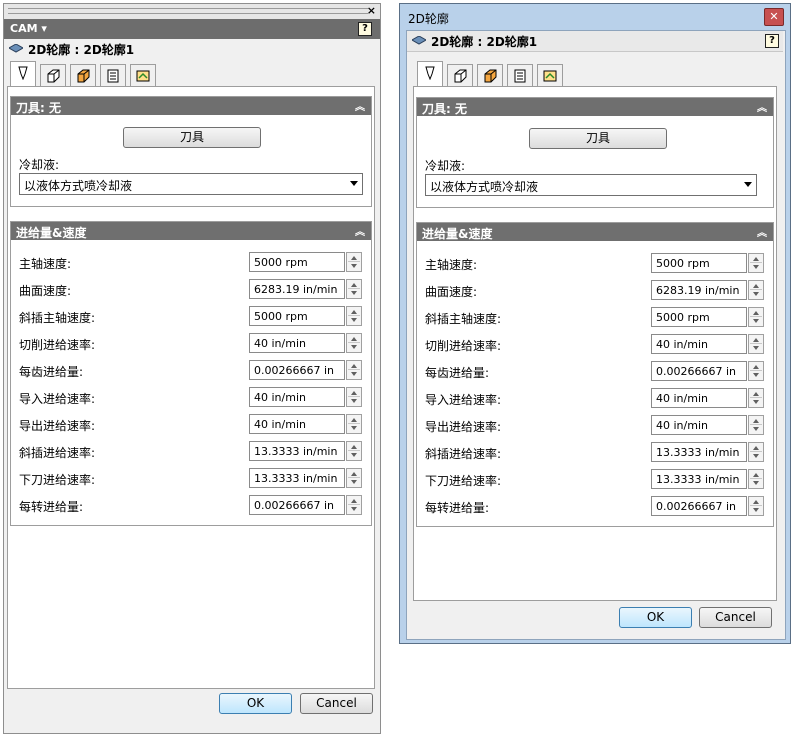  What do you see at coordinates (188, 11) in the screenshot?
I see `drag-grip` at bounding box center [188, 11].